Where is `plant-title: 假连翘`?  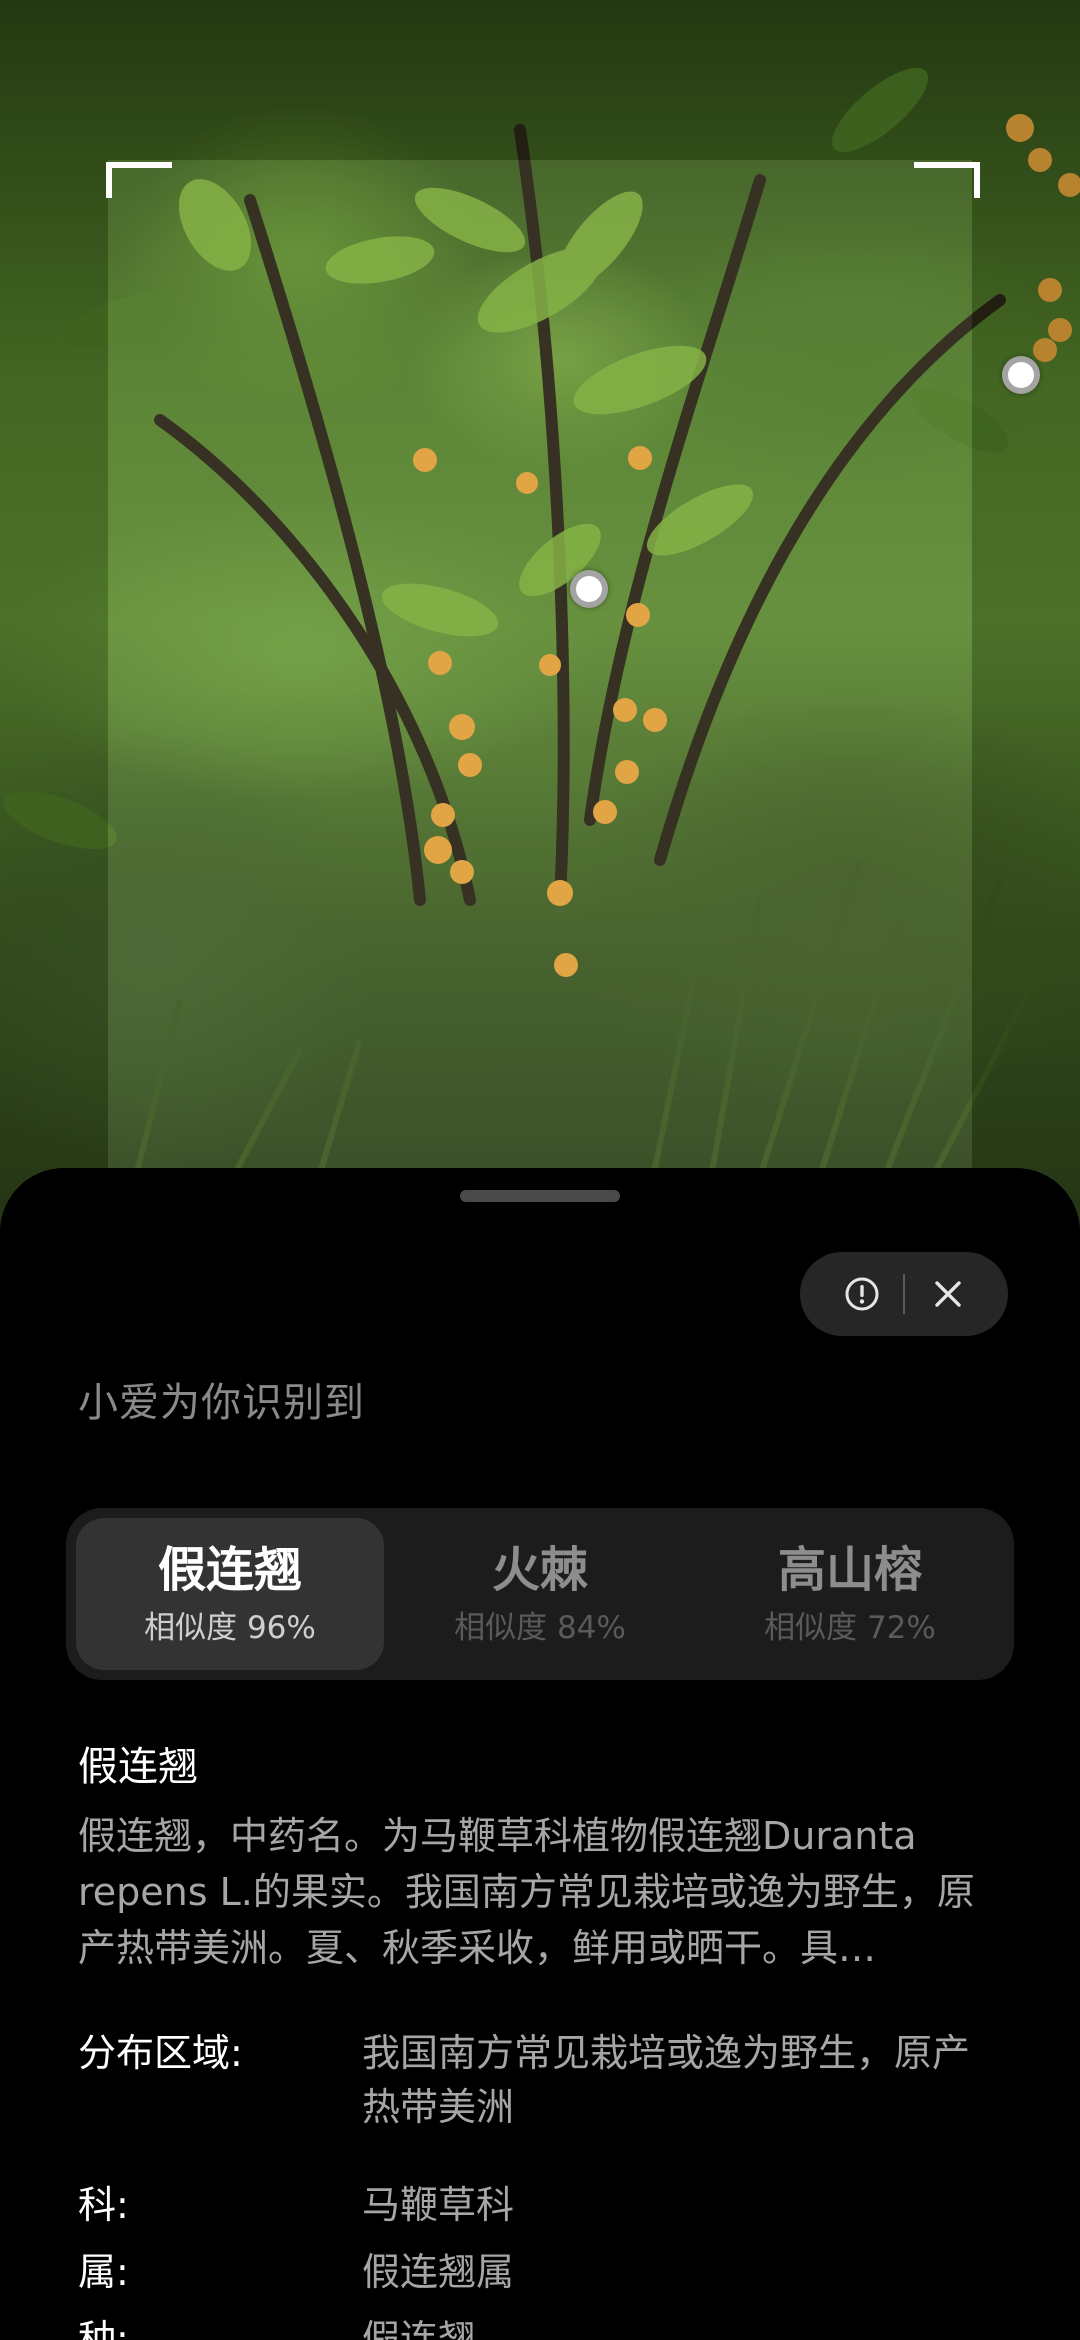 plant-title: 假连翘 is located at coordinates (138, 1767).